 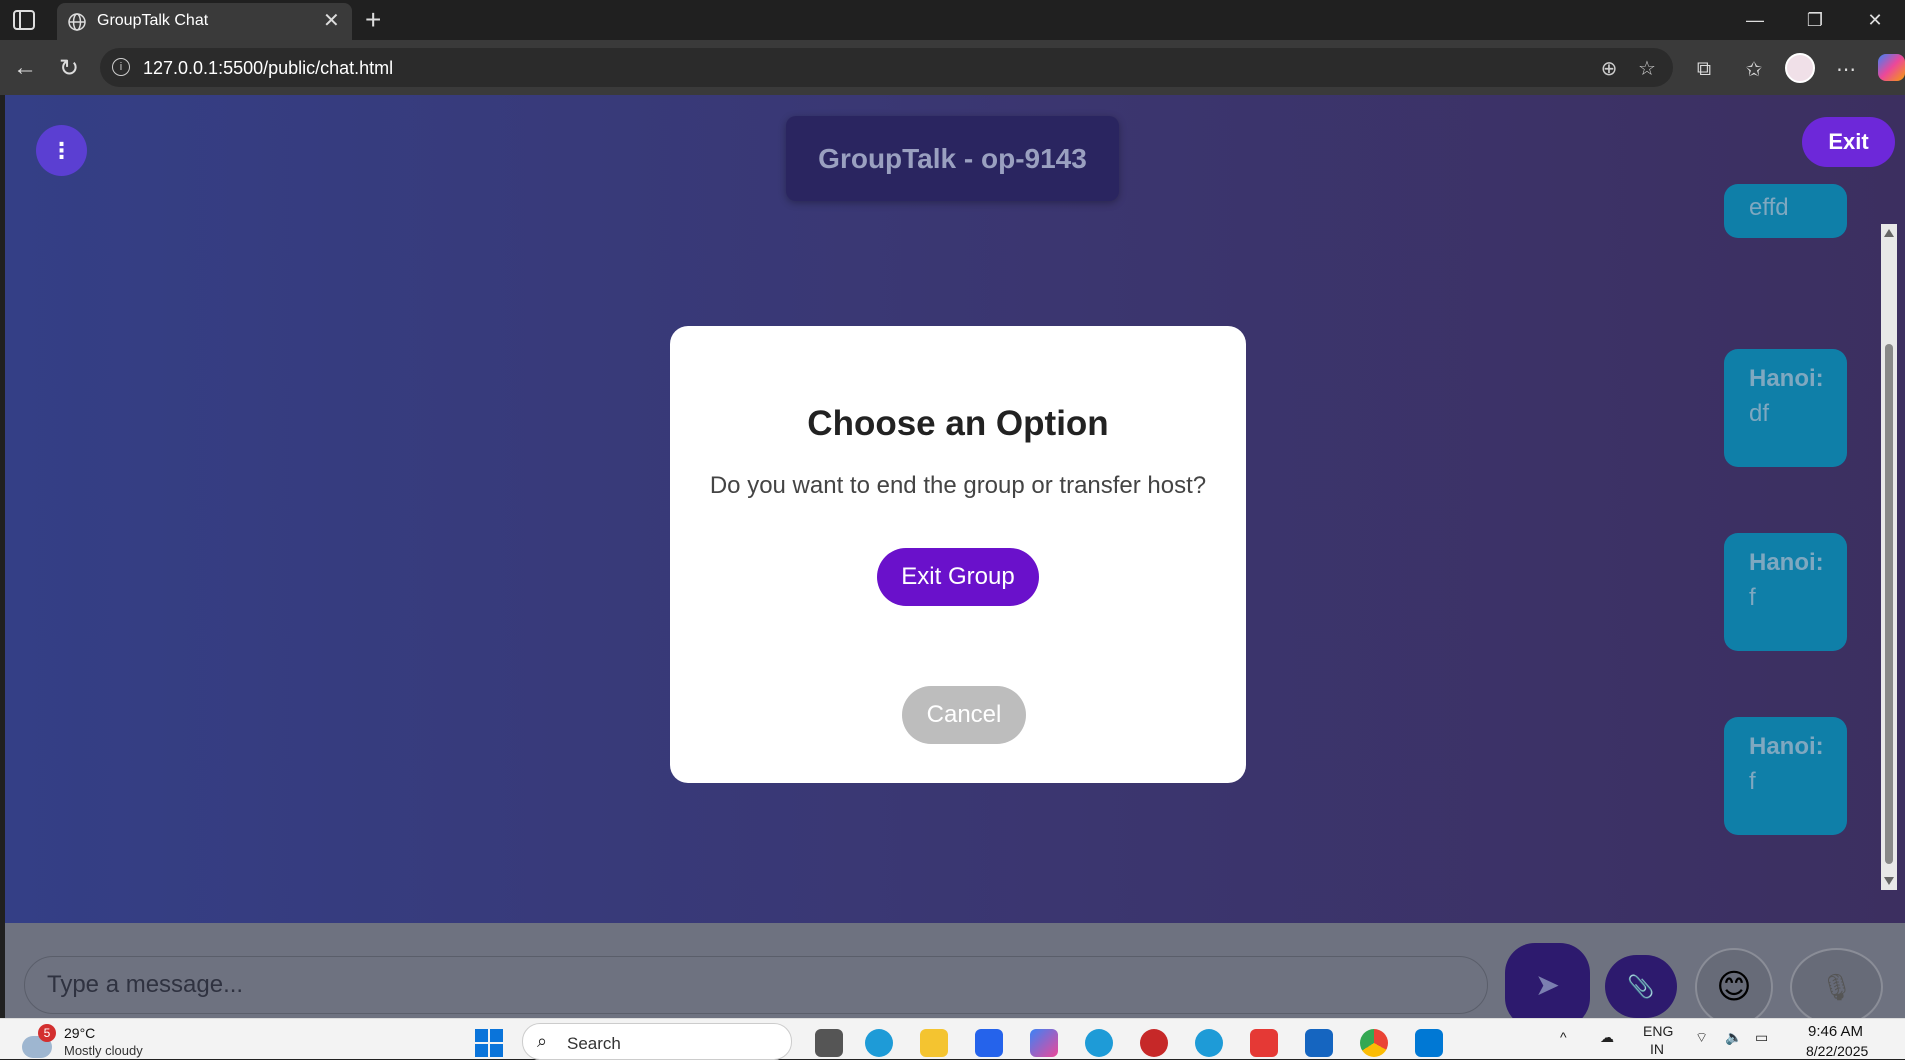 I want to click on restore-button: ❐, so click(x=1815, y=20).